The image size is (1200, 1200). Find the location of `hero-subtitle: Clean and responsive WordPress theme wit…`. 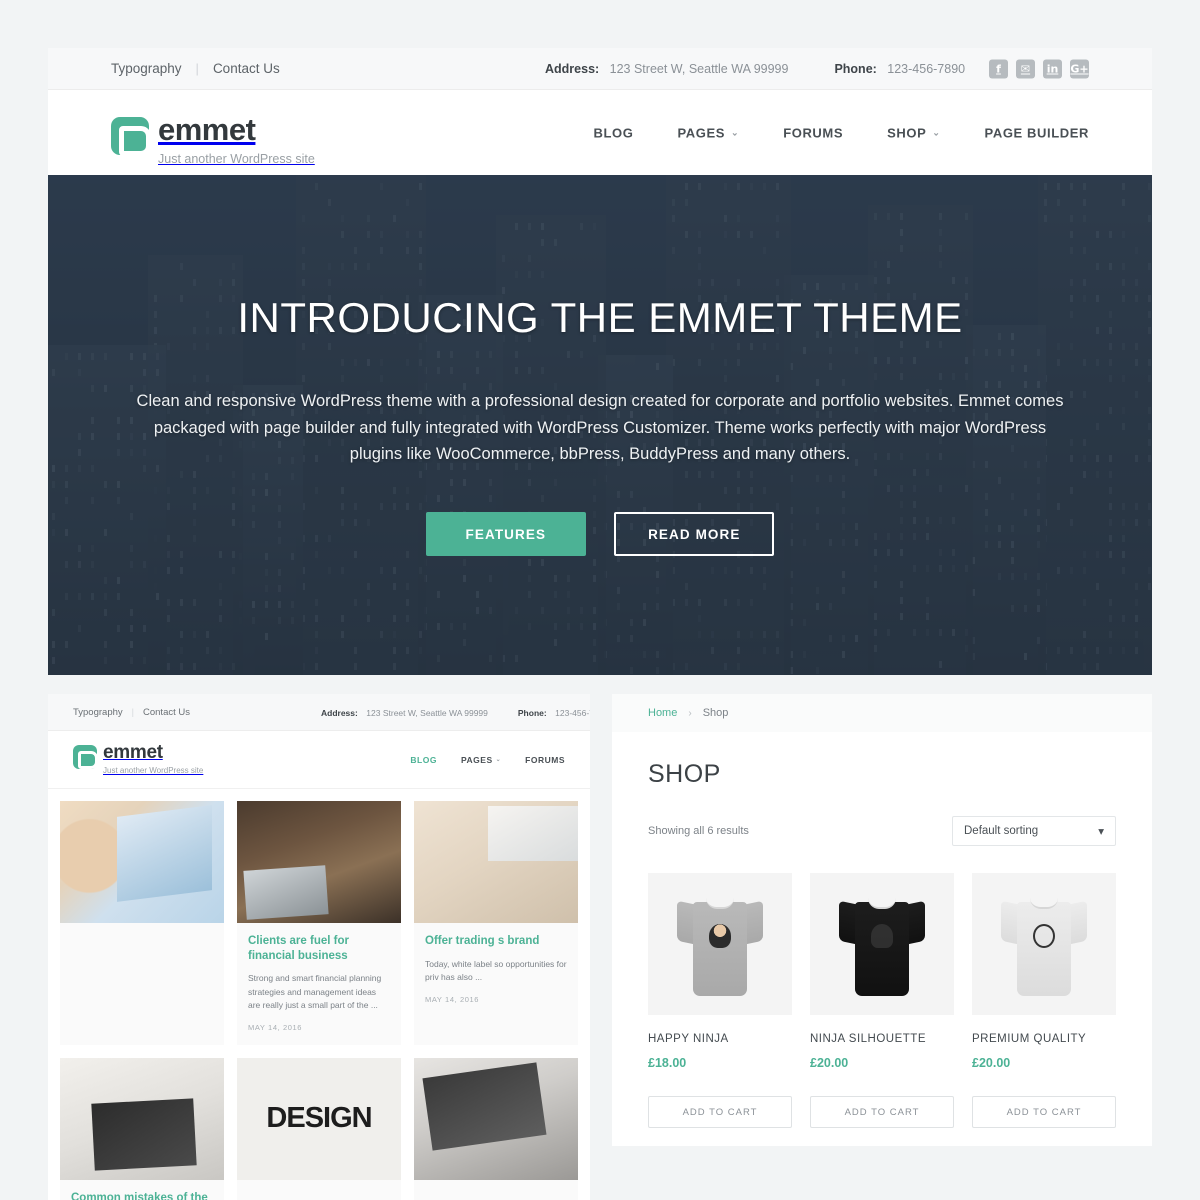

hero-subtitle: Clean and responsive WordPress theme wit… is located at coordinates (600, 427).